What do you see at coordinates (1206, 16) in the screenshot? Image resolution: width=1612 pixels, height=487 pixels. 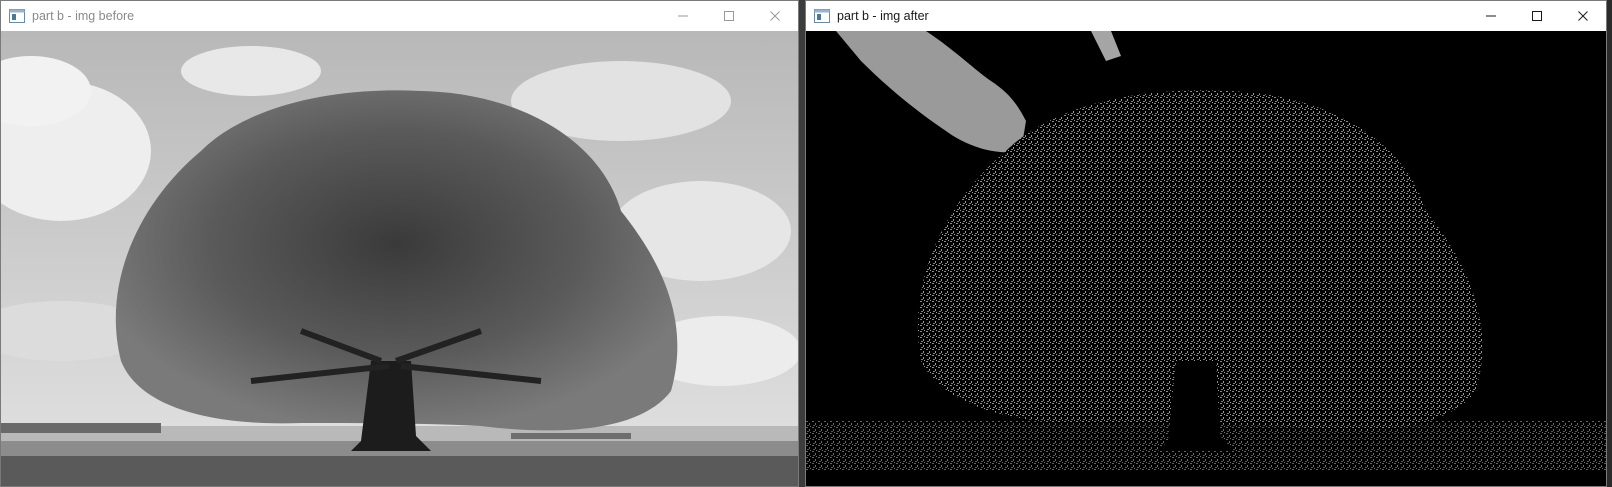 I see `title-bar: part b - img after` at bounding box center [1206, 16].